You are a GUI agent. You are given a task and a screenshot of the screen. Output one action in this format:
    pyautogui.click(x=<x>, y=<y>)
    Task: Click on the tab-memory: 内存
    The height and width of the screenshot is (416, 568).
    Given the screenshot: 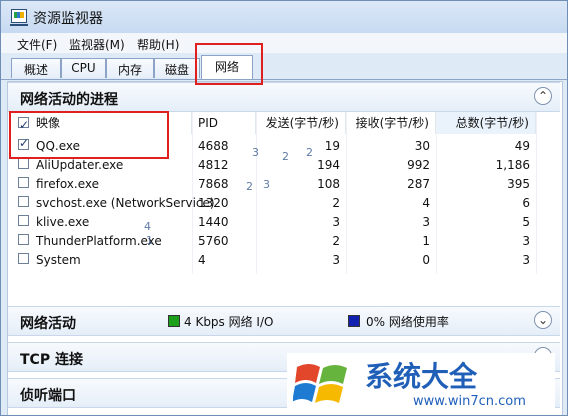 What is the action you would take?
    pyautogui.click(x=130, y=68)
    